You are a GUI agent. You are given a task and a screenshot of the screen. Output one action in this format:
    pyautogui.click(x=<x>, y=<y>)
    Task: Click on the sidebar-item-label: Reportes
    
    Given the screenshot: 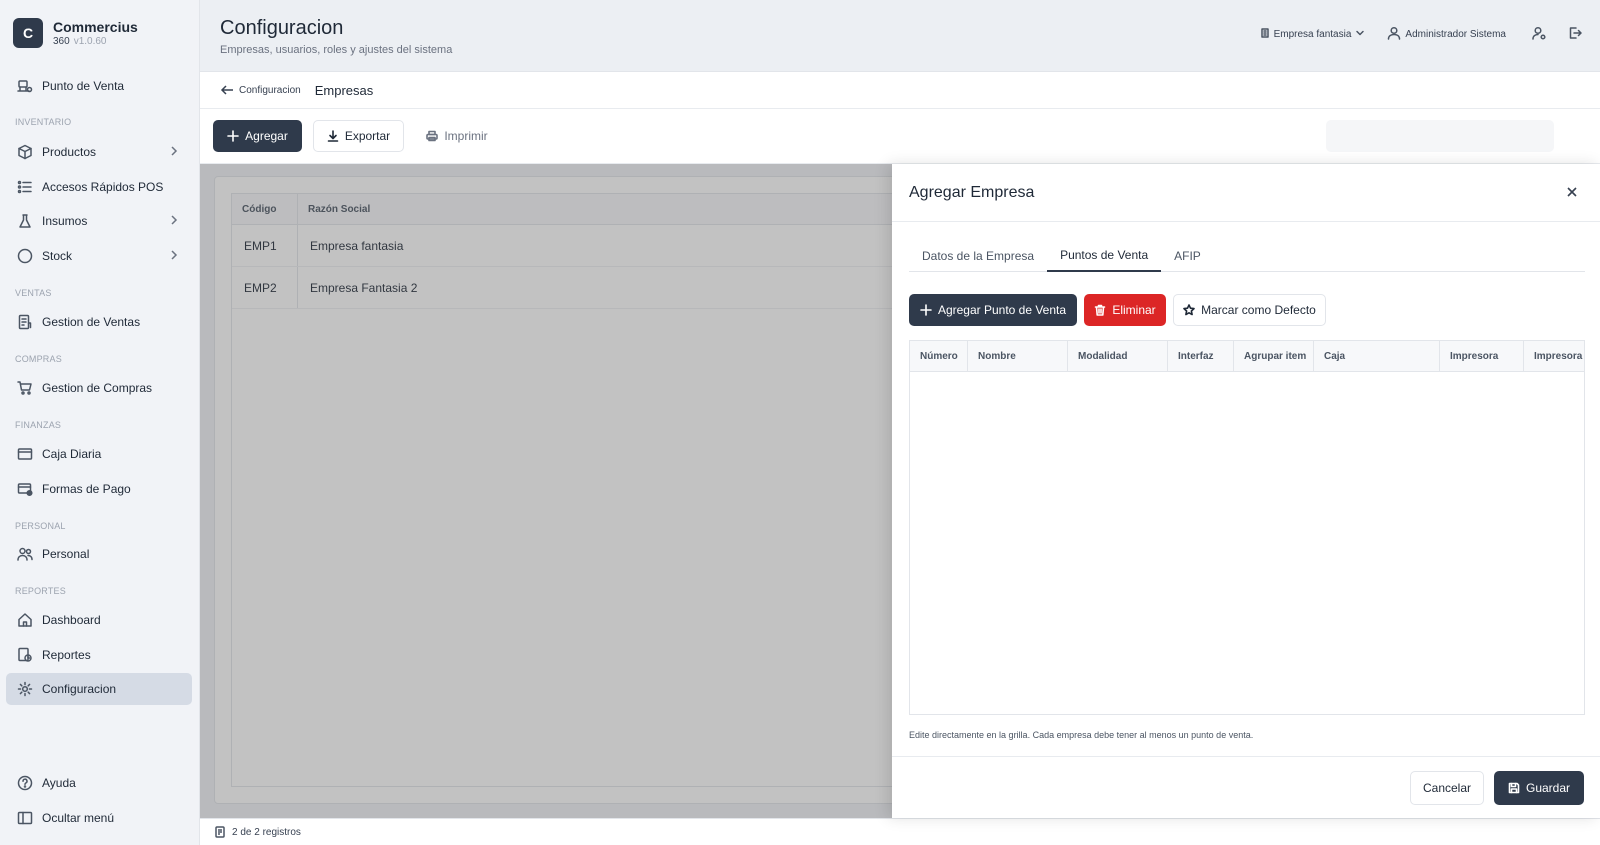 What is the action you would take?
    pyautogui.click(x=66, y=655)
    